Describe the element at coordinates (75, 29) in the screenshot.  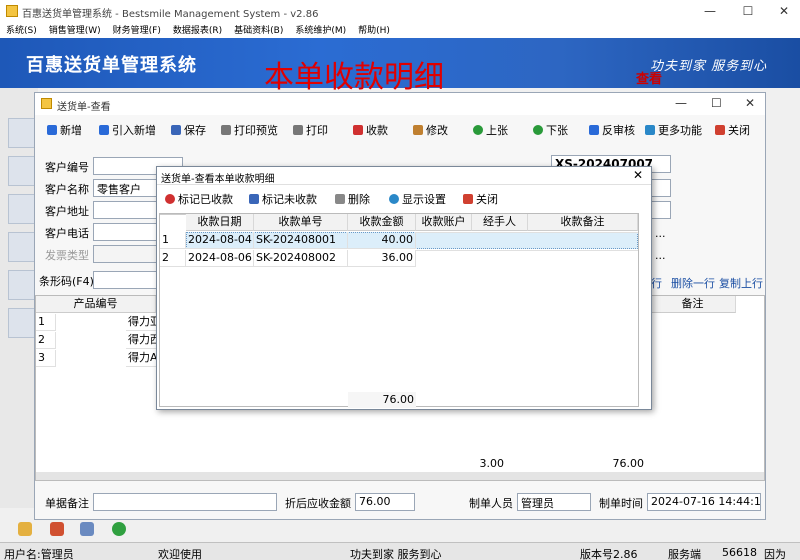
I see `menu-sales: 销售管理(W)` at that location.